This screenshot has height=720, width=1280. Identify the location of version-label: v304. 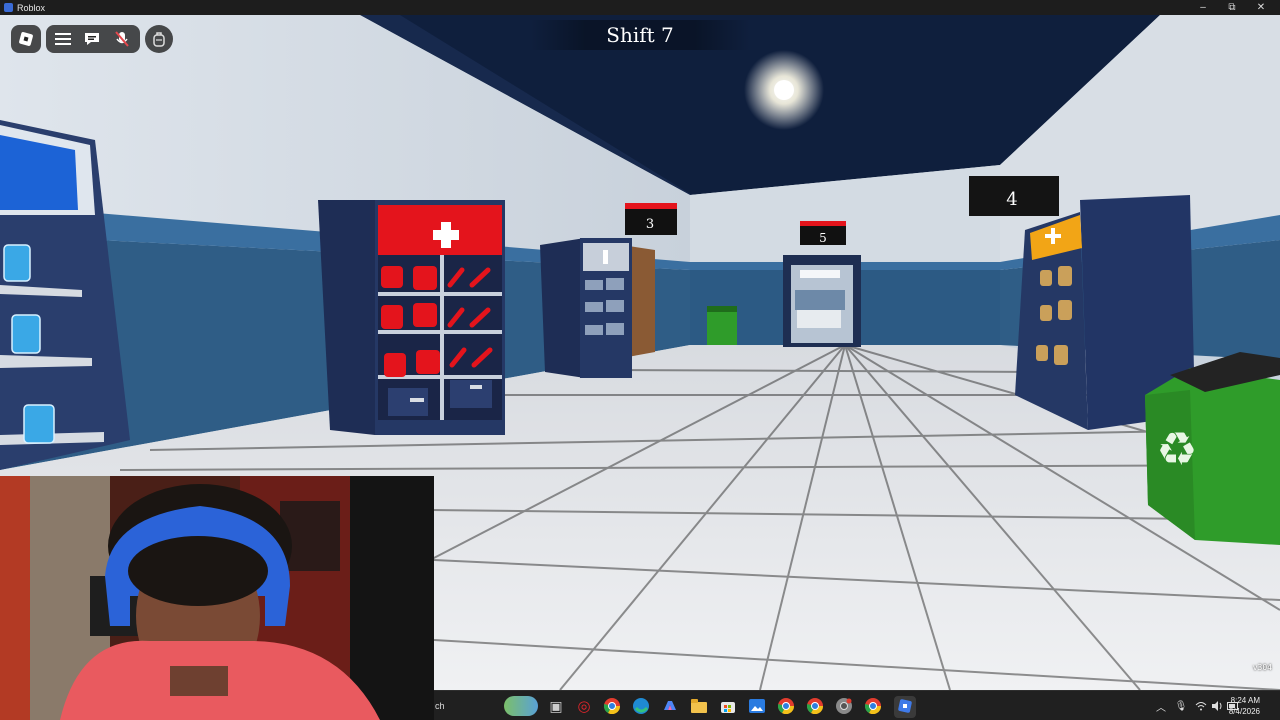
(1262, 667).